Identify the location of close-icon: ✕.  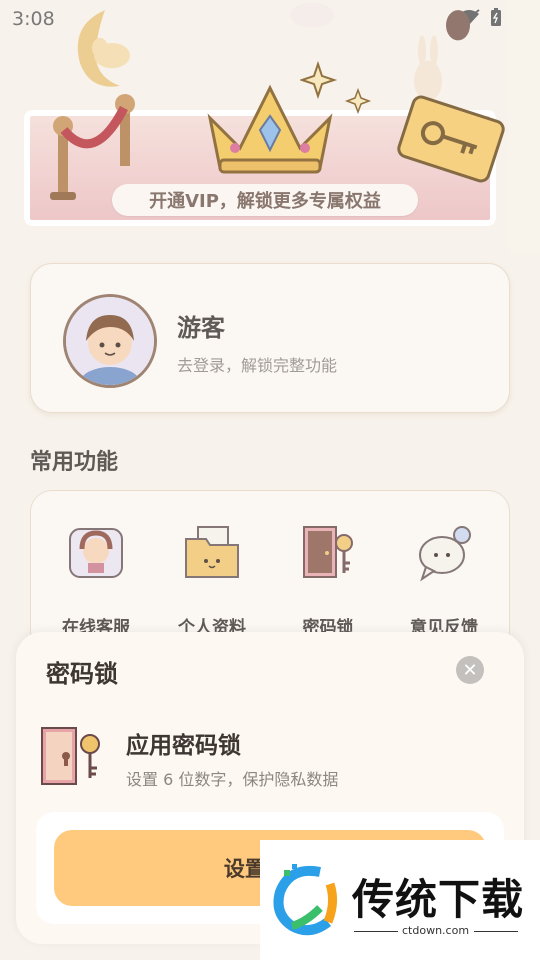
(470, 670).